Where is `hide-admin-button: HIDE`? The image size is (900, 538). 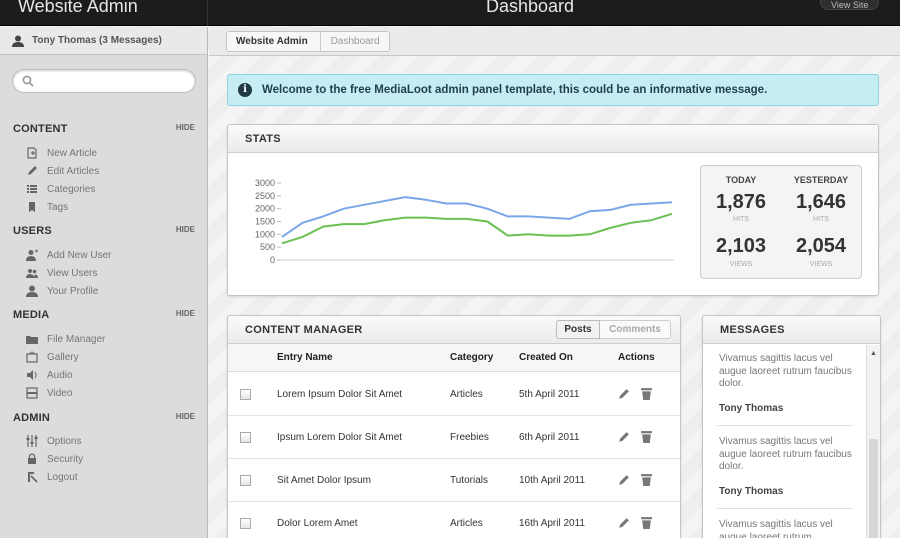
hide-admin-button: HIDE is located at coordinates (185, 416).